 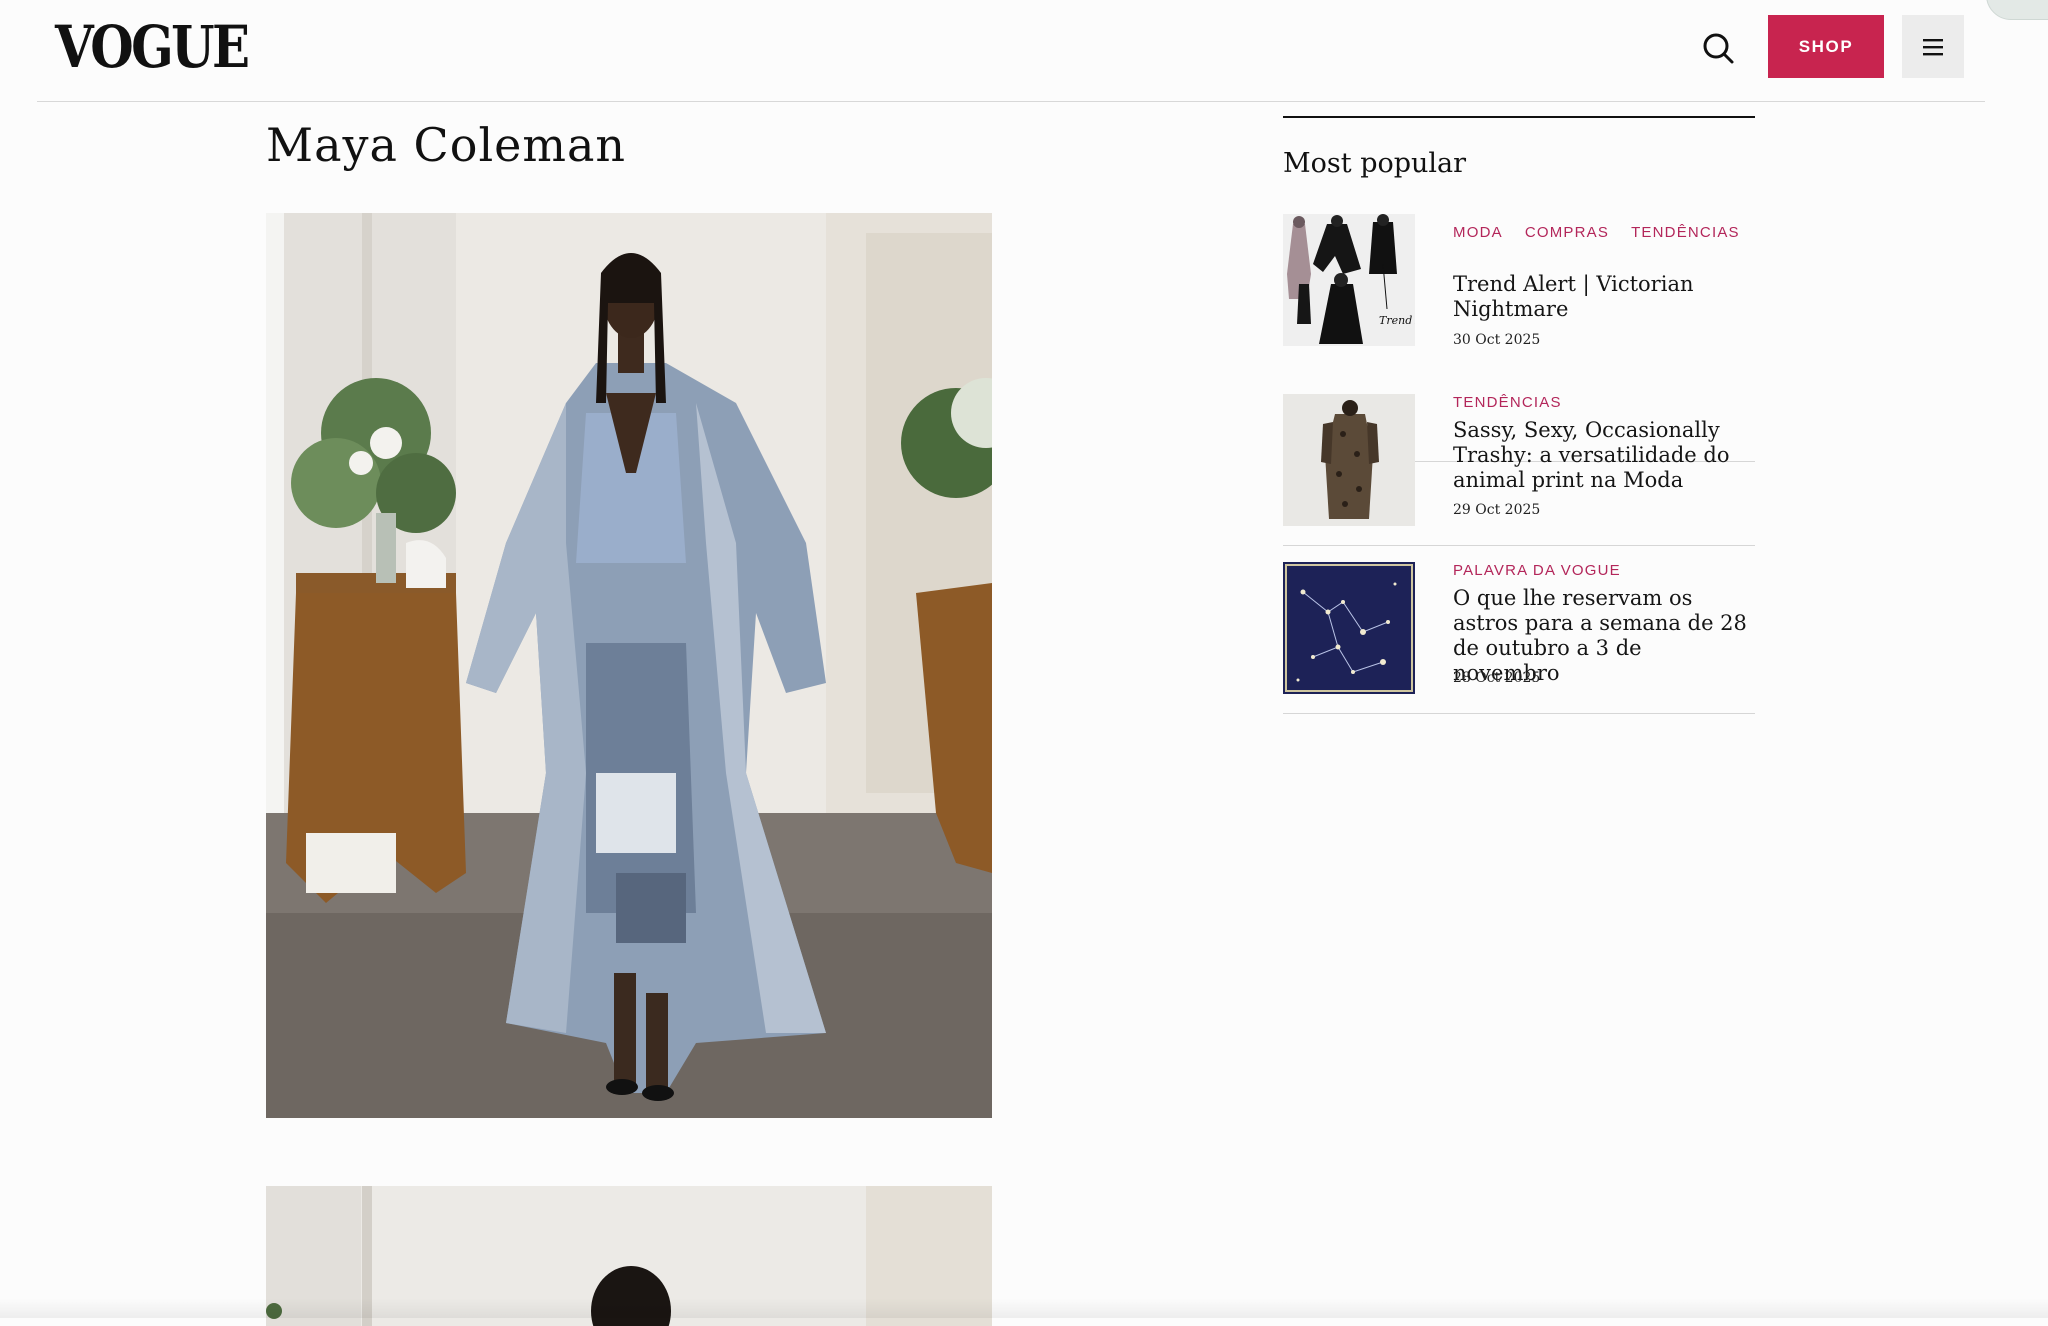 What do you see at coordinates (1497, 510) in the screenshot?
I see `popular-item-date: 29 Oct 2025` at bounding box center [1497, 510].